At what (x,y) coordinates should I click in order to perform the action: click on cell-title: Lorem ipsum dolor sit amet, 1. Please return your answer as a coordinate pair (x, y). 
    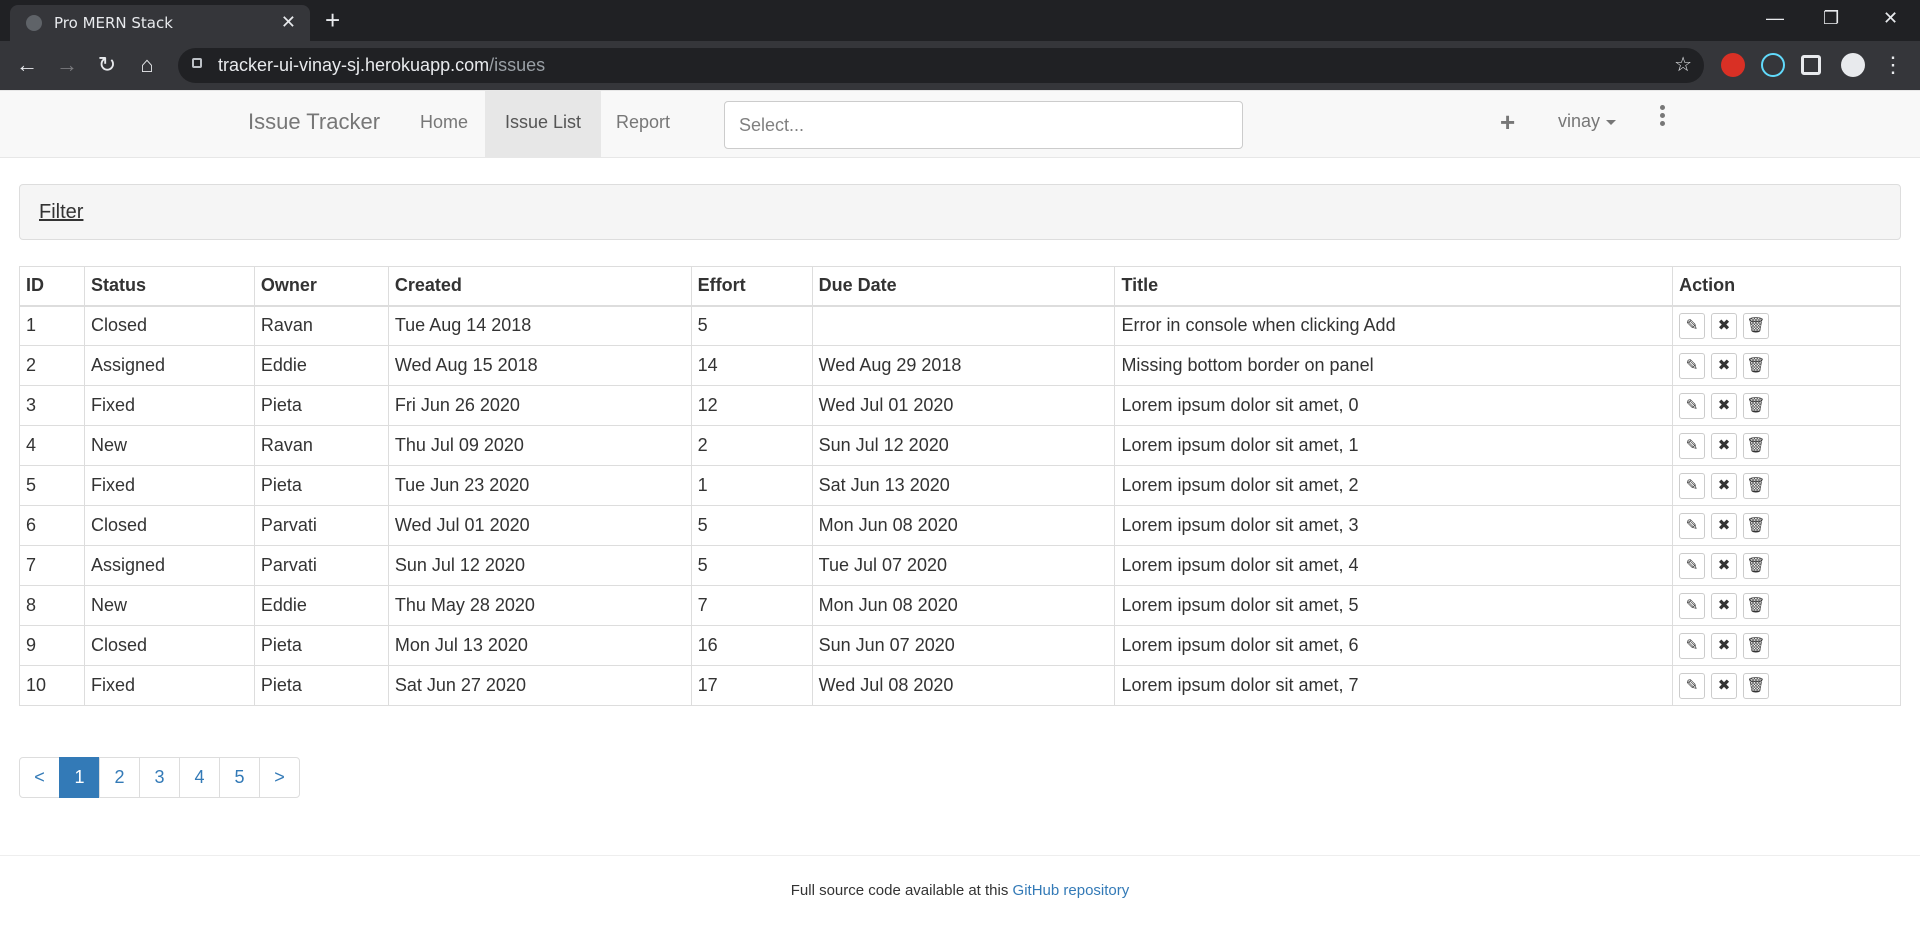
    Looking at the image, I should click on (1394, 445).